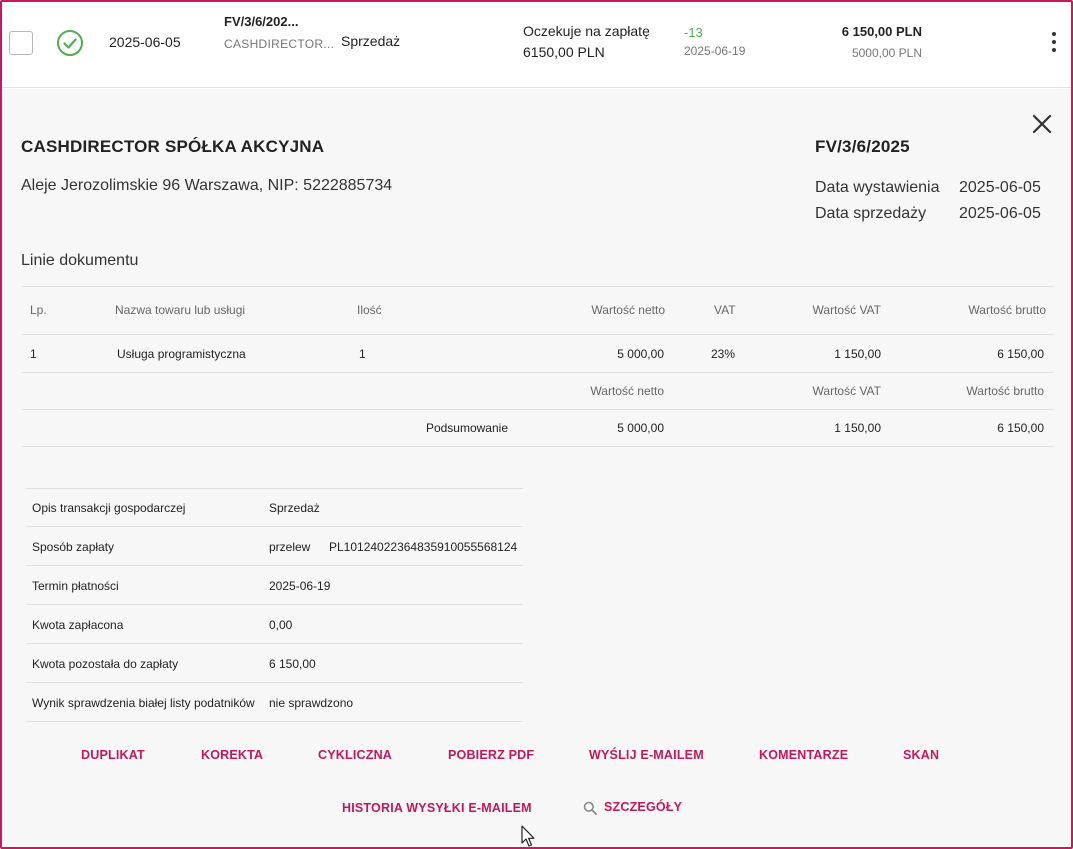 The height and width of the screenshot is (849, 1073). Describe the element at coordinates (1020, 428) in the screenshot. I see `summary-gross: 6 150,00` at that location.